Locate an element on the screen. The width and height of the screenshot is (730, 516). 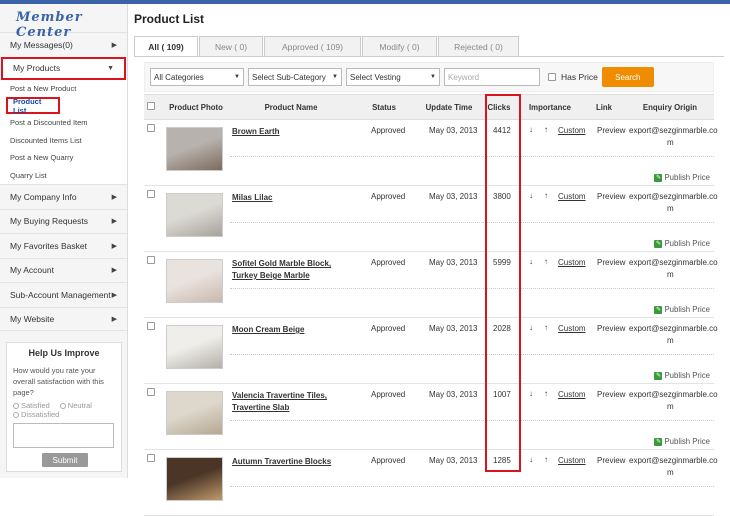
submenu-post-new-quarry: Post a New Quarry is located at coordinates (63, 158).